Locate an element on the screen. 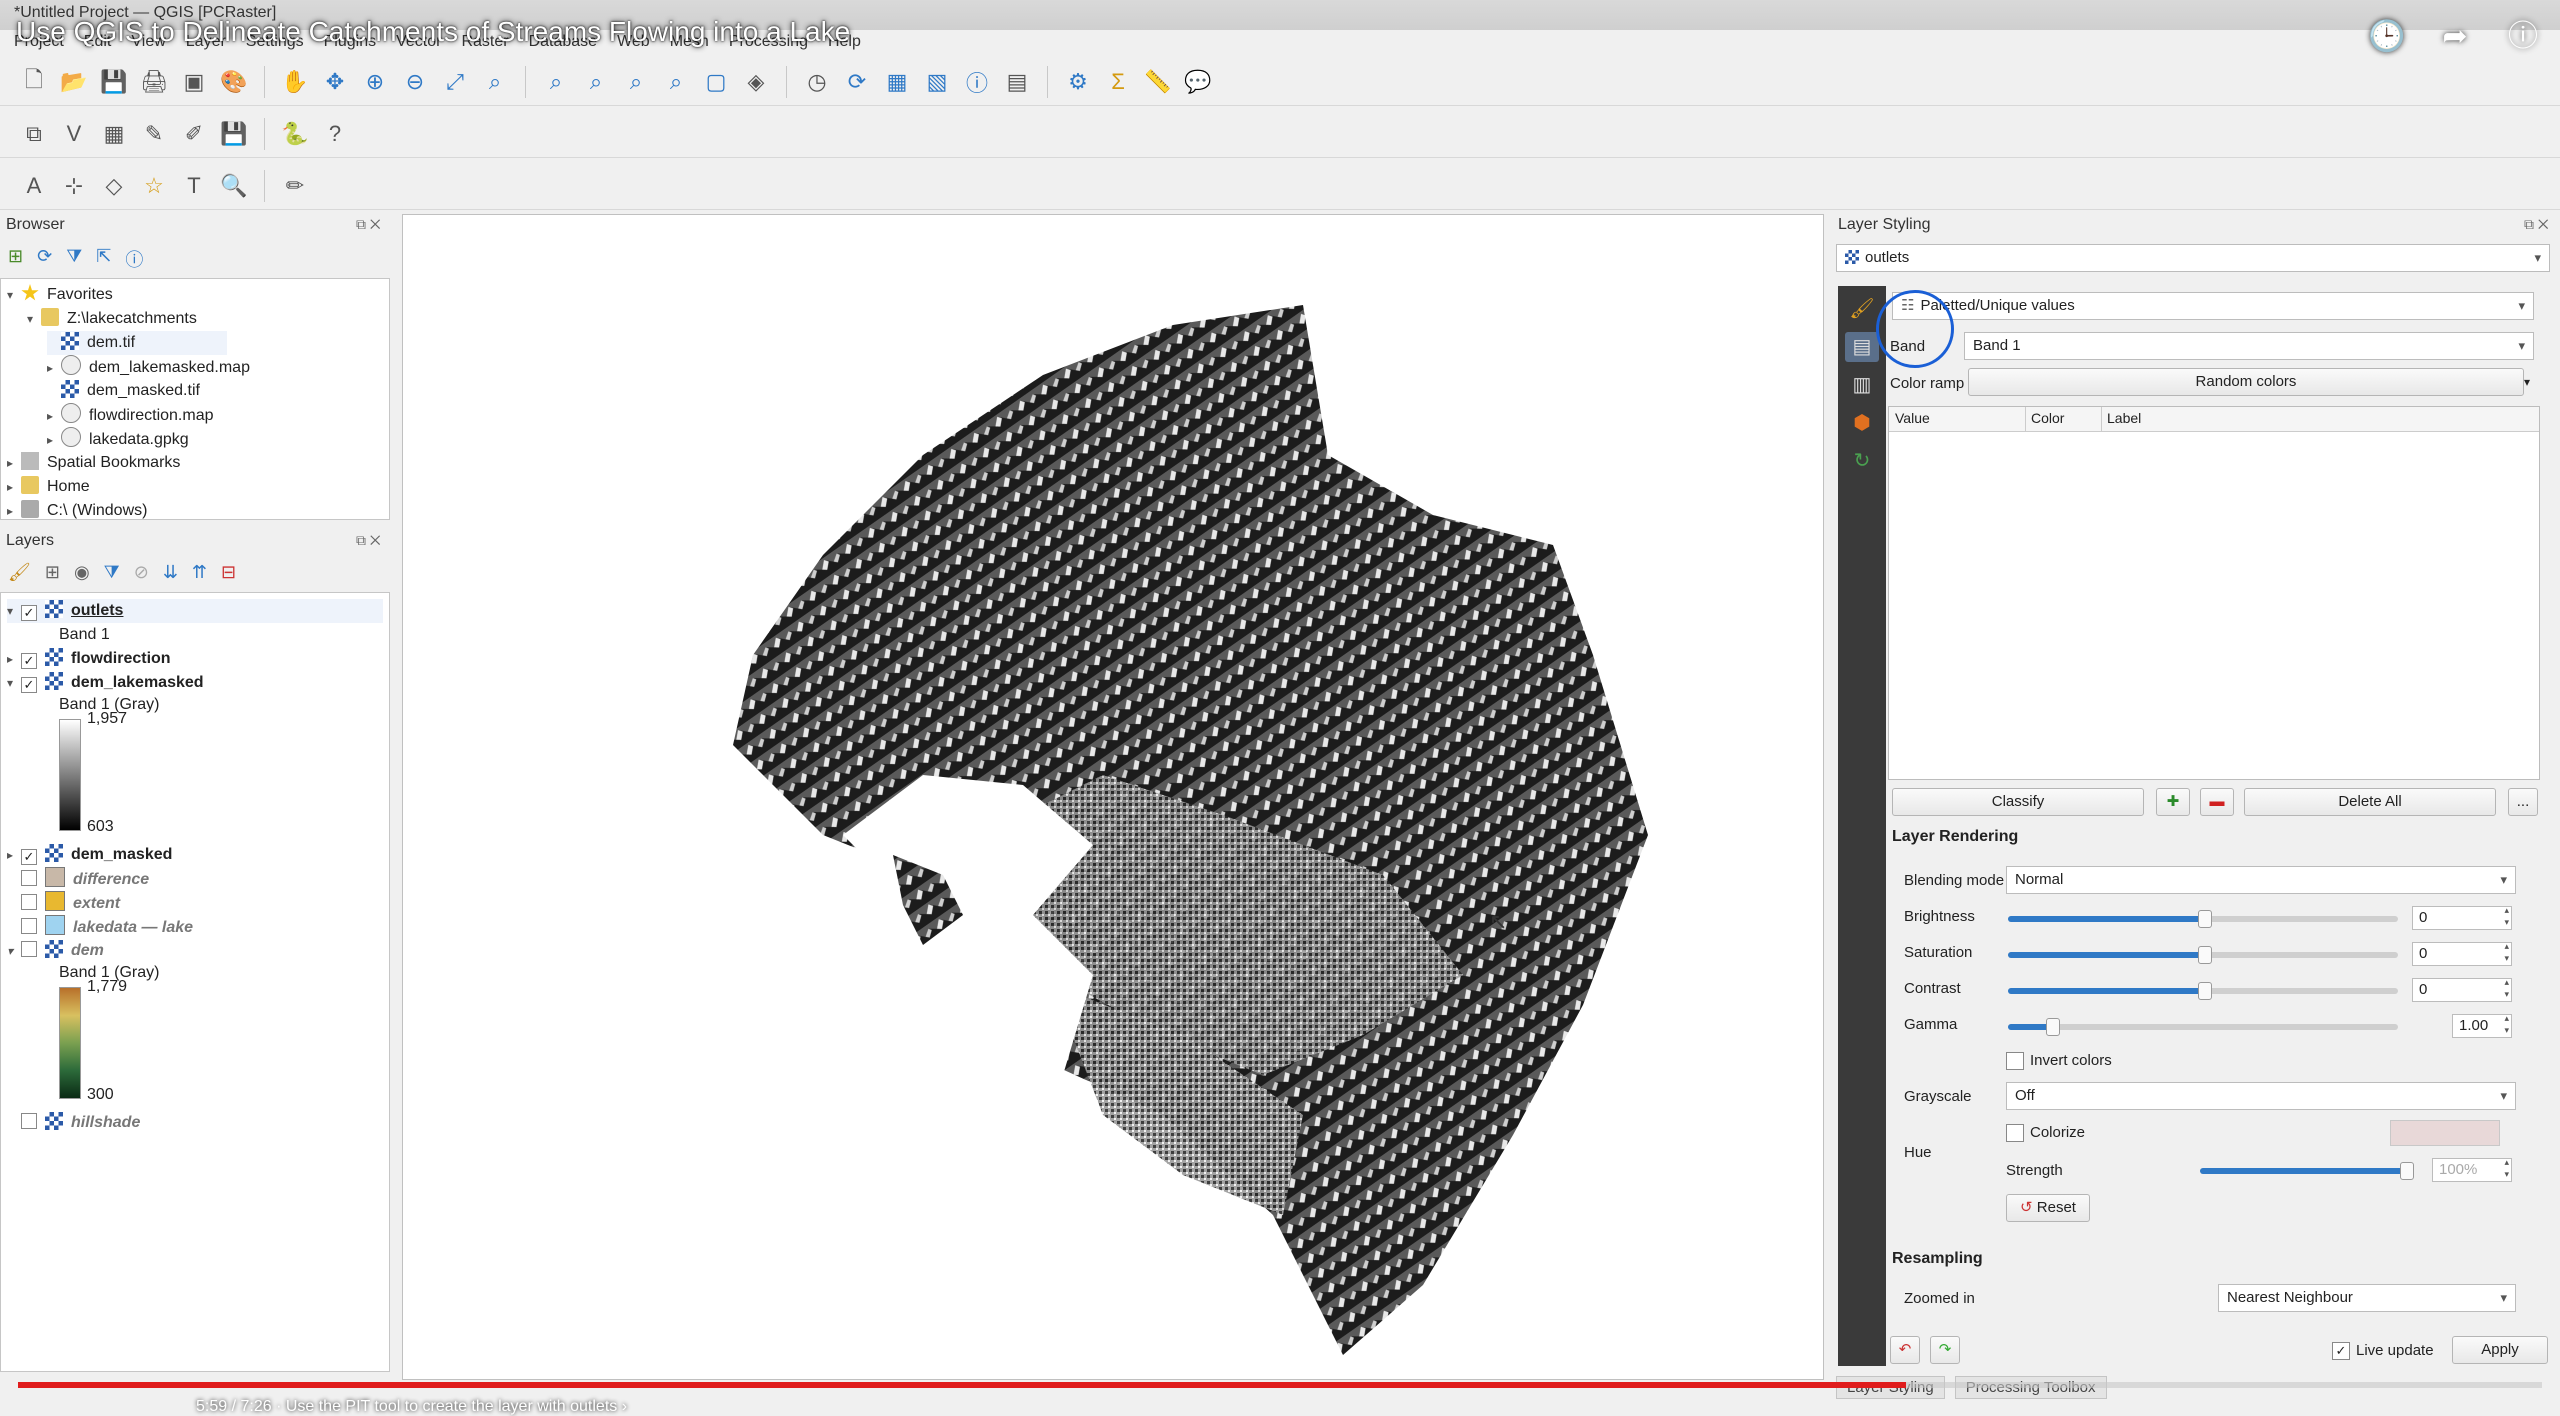 This screenshot has height=1416, width=2560. help-icon: ? is located at coordinates (335, 134).